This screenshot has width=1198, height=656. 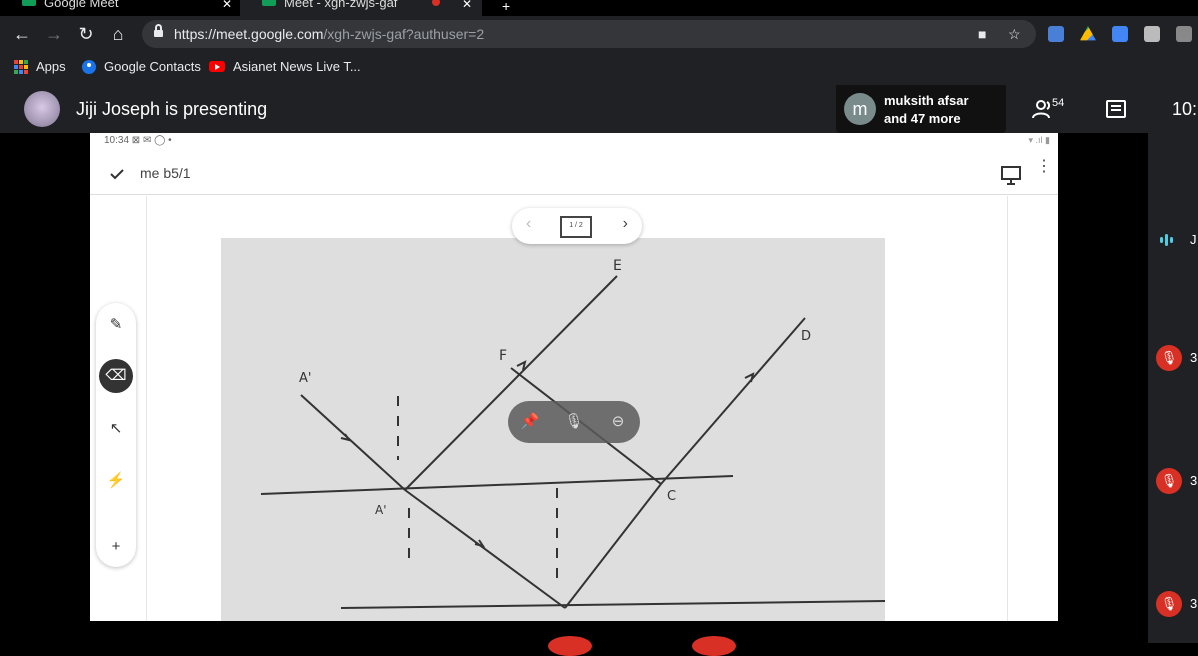 I want to click on remove-icon: ⊖, so click(x=618, y=422).